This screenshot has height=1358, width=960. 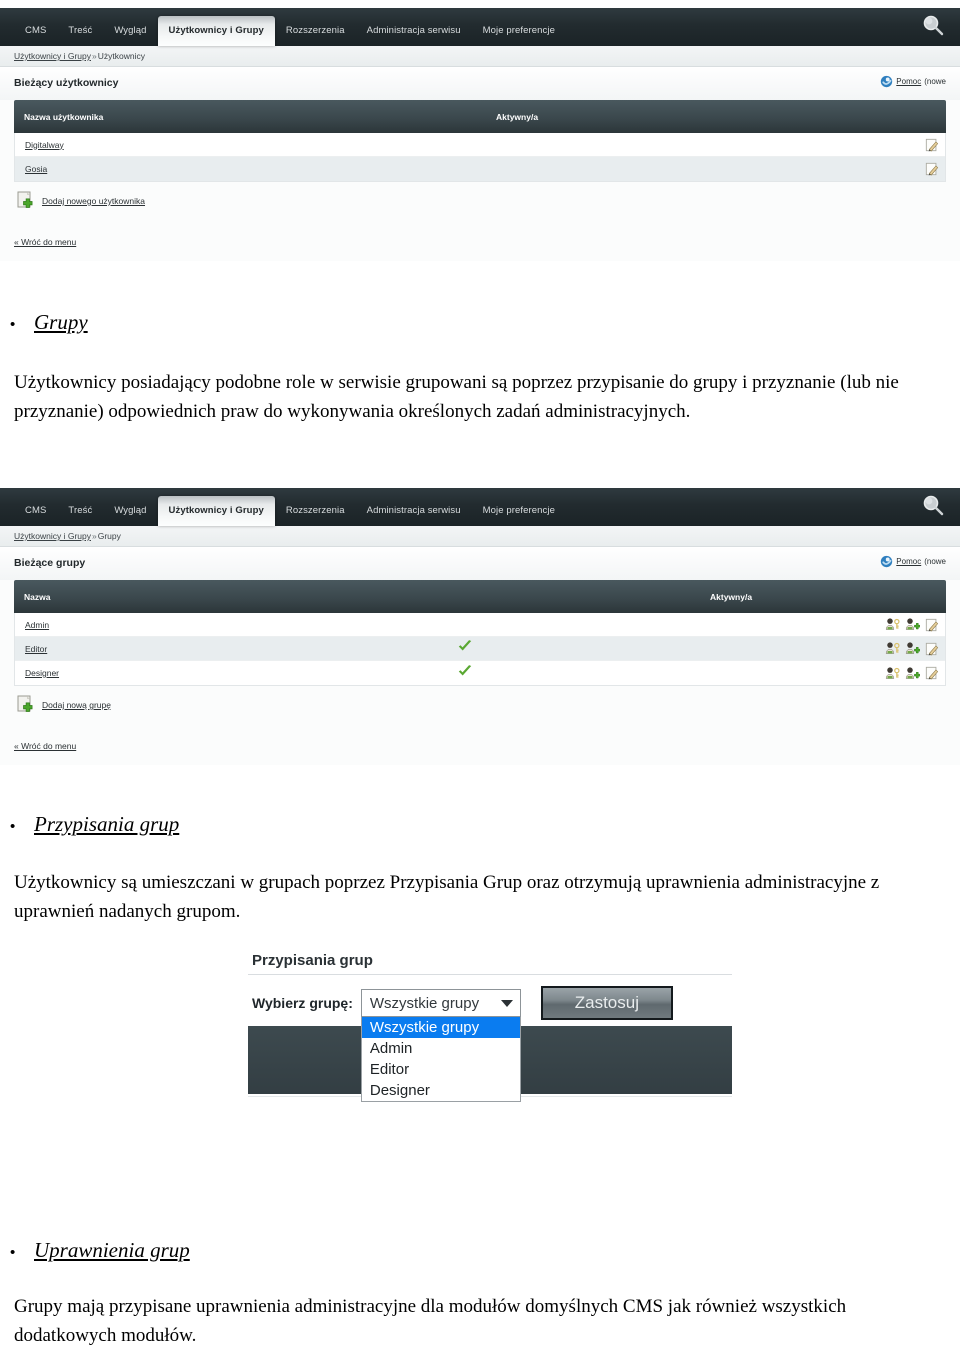 I want to click on group-select-options-list: Wszystkie grupy Admin Editor Designer, so click(x=440, y=1059).